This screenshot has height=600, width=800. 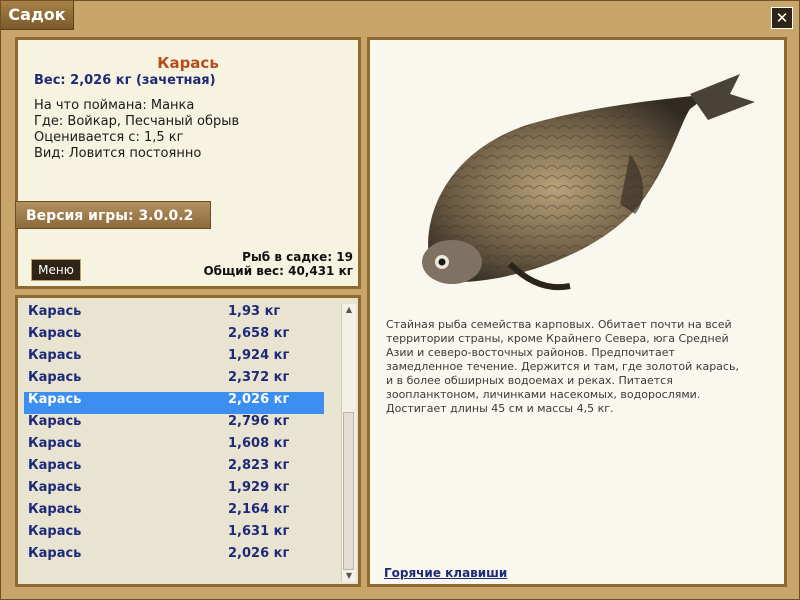 I want to click on list-item: Карась 2,823 кг, so click(x=174, y=469).